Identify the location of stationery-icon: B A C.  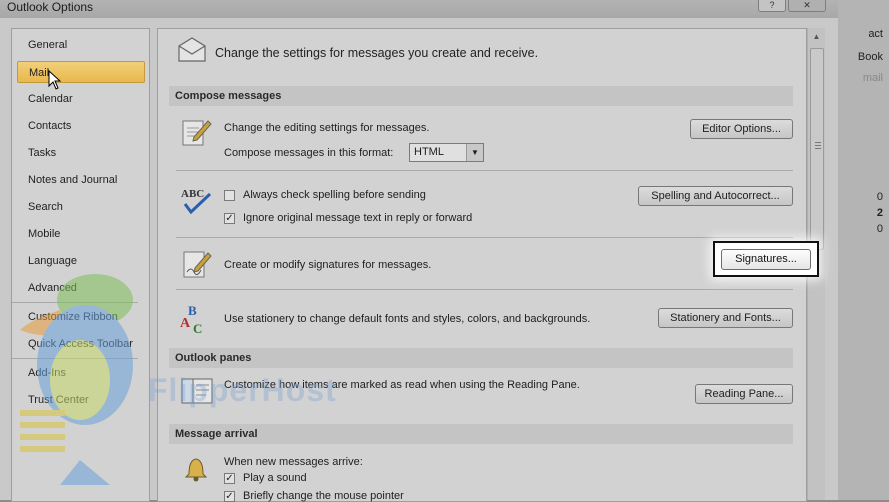
(191, 319).